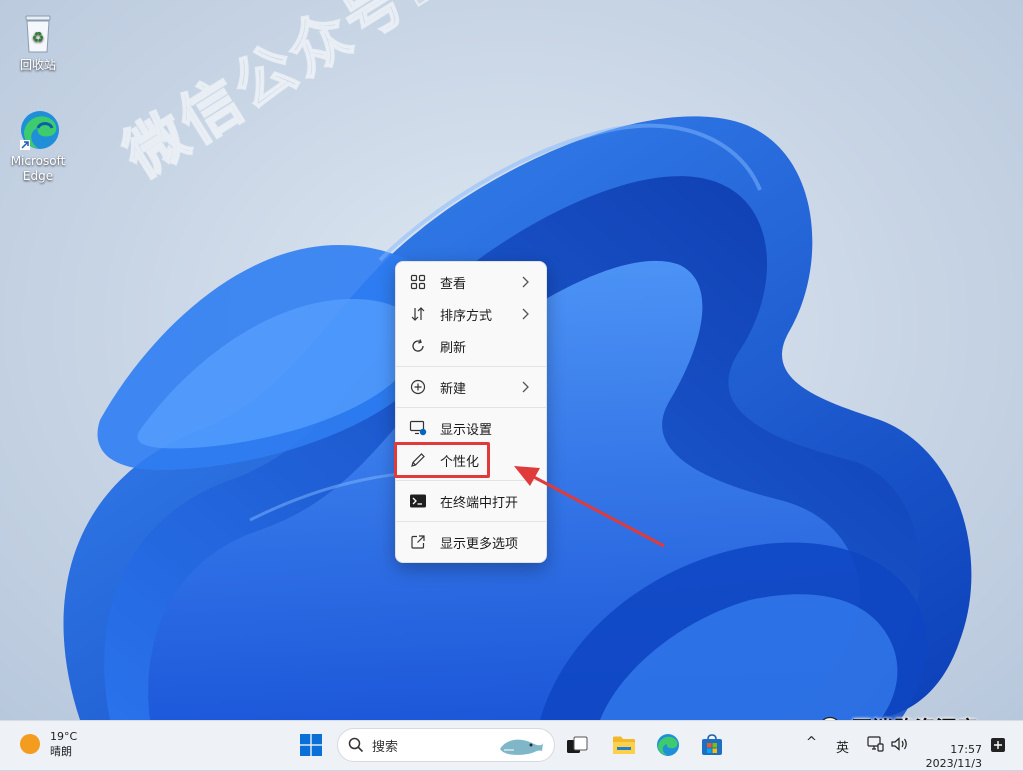 This screenshot has height=771, width=1023. I want to click on store-button, so click(712, 745).